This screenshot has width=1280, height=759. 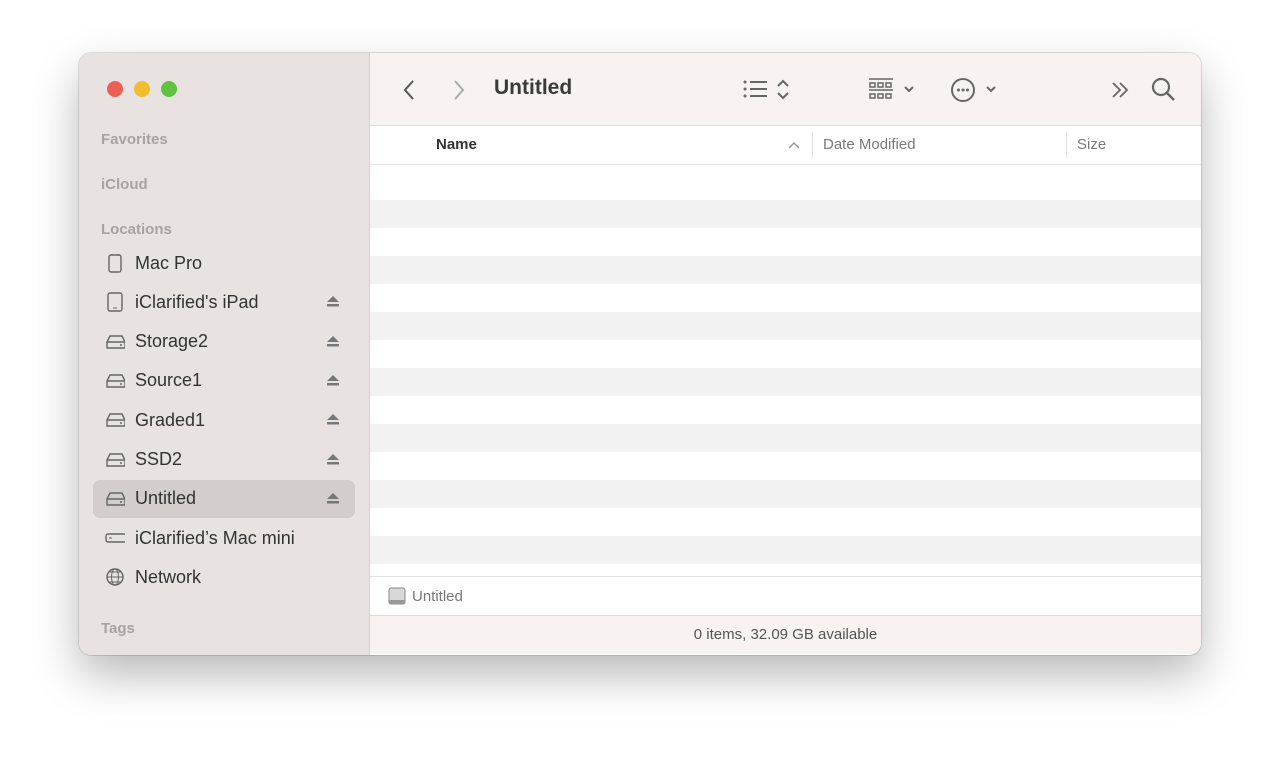 What do you see at coordinates (224, 577) in the screenshot?
I see `sidebar-item-network: Network` at bounding box center [224, 577].